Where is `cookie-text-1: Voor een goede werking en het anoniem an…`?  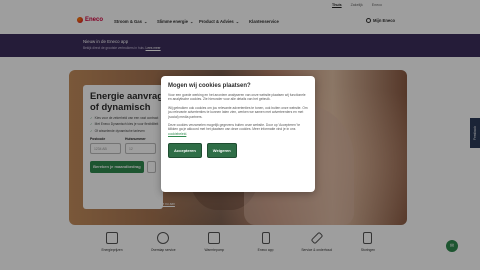 cookie-text-1: Voor een goede werking en het anoniem an… is located at coordinates (237, 97).